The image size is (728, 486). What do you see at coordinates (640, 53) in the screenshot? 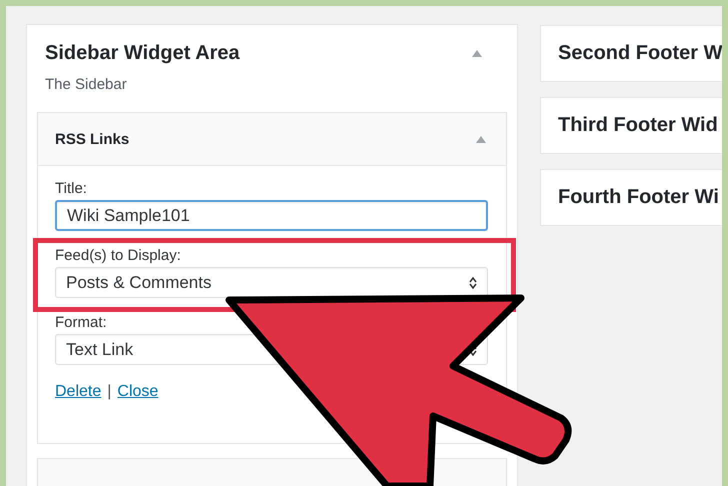
I see `widget-area-title: Second Footer W` at bounding box center [640, 53].